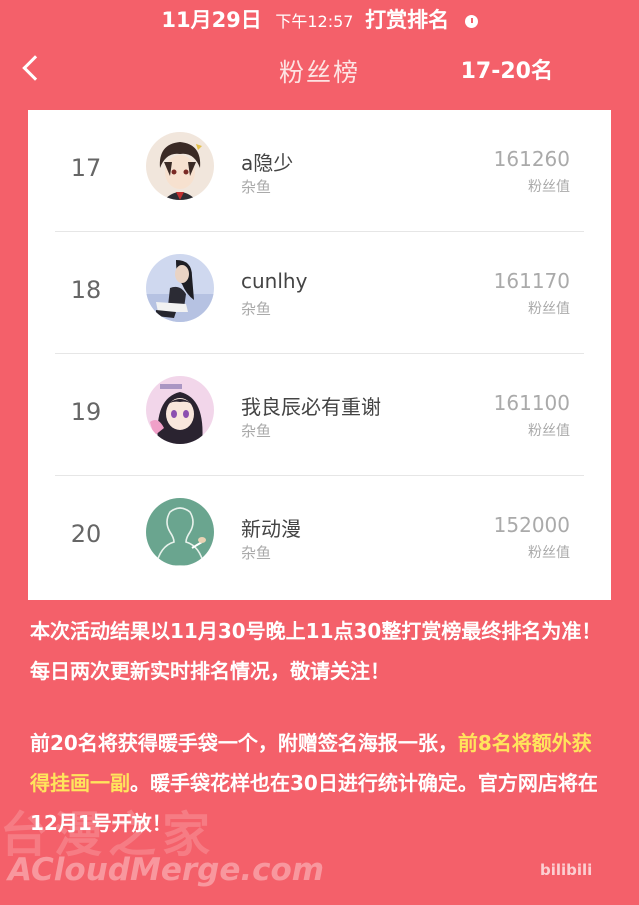 The height and width of the screenshot is (905, 639). Describe the element at coordinates (314, 21) in the screenshot. I see `time-text: 下午12:57` at that location.